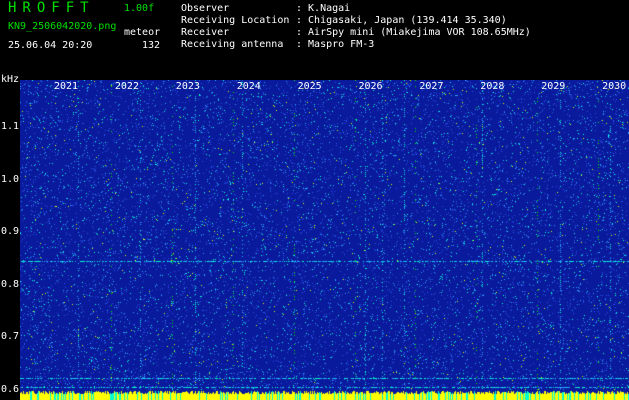 The width and height of the screenshot is (629, 400). What do you see at coordinates (126, 86) in the screenshot?
I see `x-label: 2022` at bounding box center [126, 86].